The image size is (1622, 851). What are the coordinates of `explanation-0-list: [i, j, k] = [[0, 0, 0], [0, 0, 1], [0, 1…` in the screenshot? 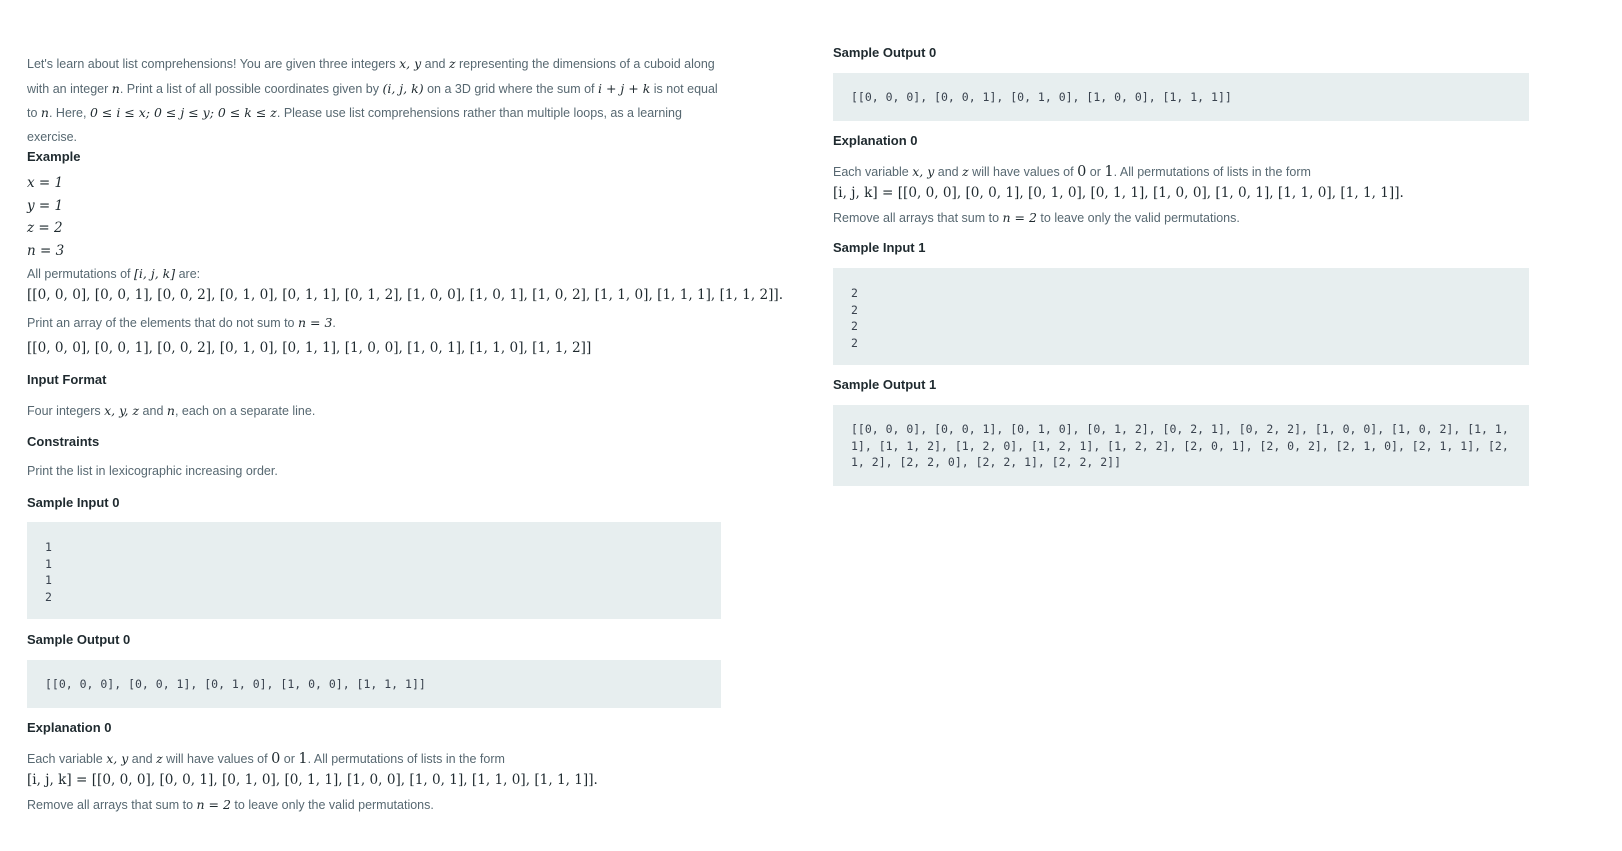 It's located at (312, 780).